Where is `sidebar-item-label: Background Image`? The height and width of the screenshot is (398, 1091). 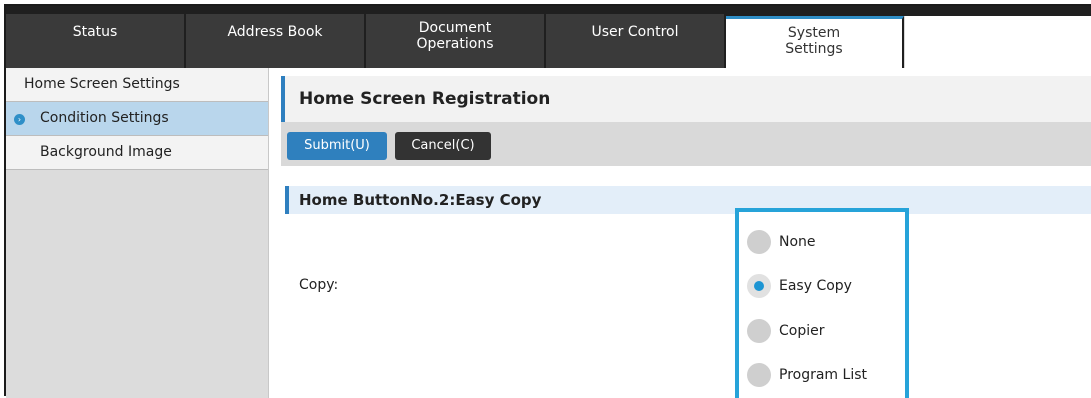 sidebar-item-label: Background Image is located at coordinates (106, 152).